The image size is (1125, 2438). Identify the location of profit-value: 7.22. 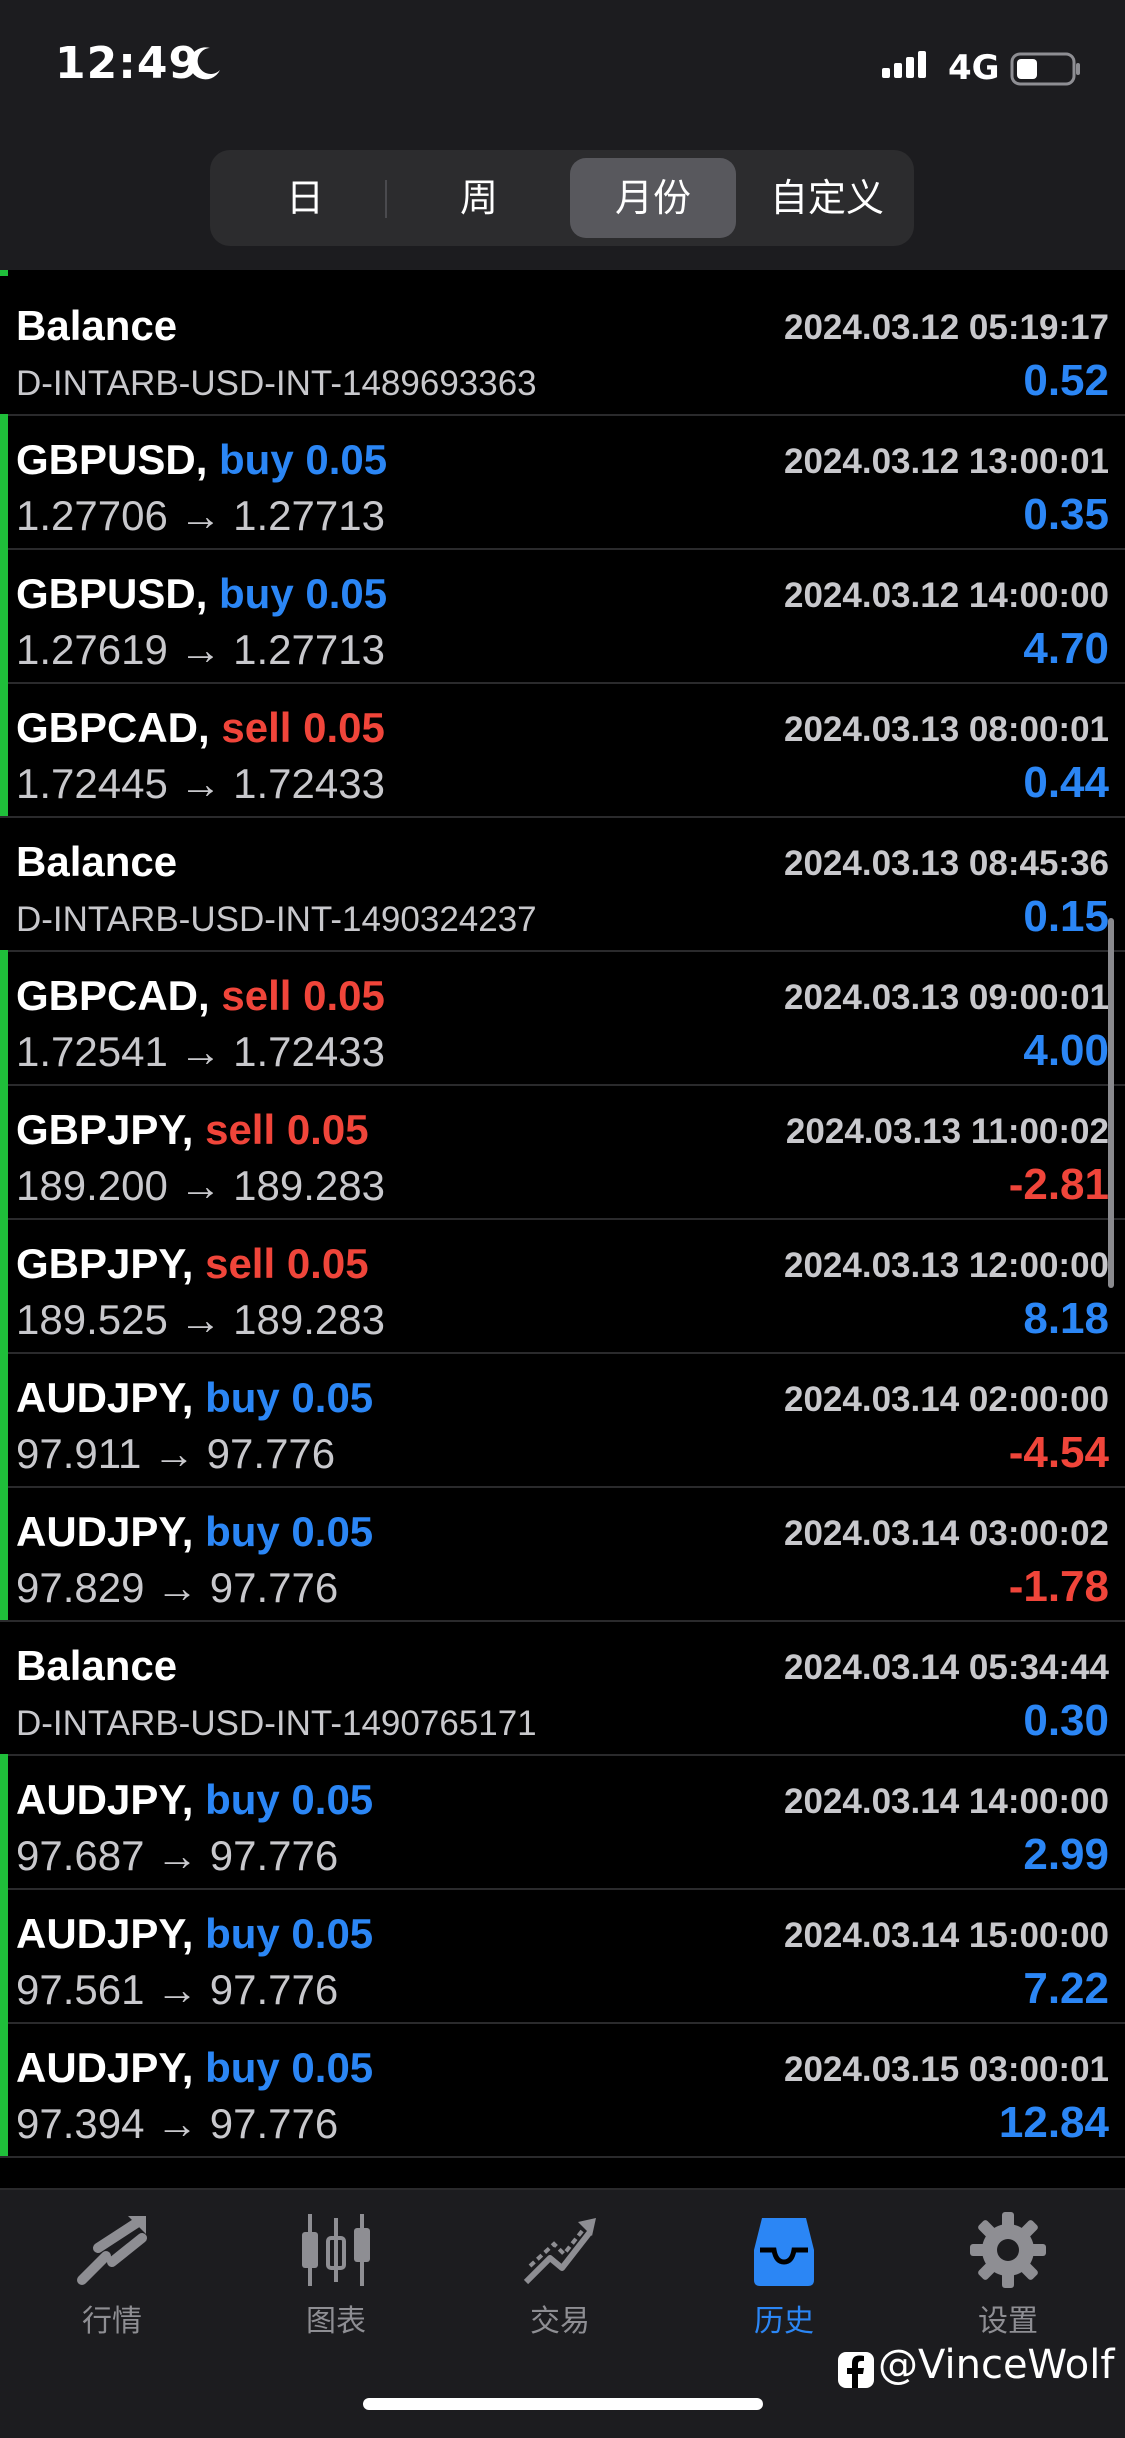
(1066, 1988).